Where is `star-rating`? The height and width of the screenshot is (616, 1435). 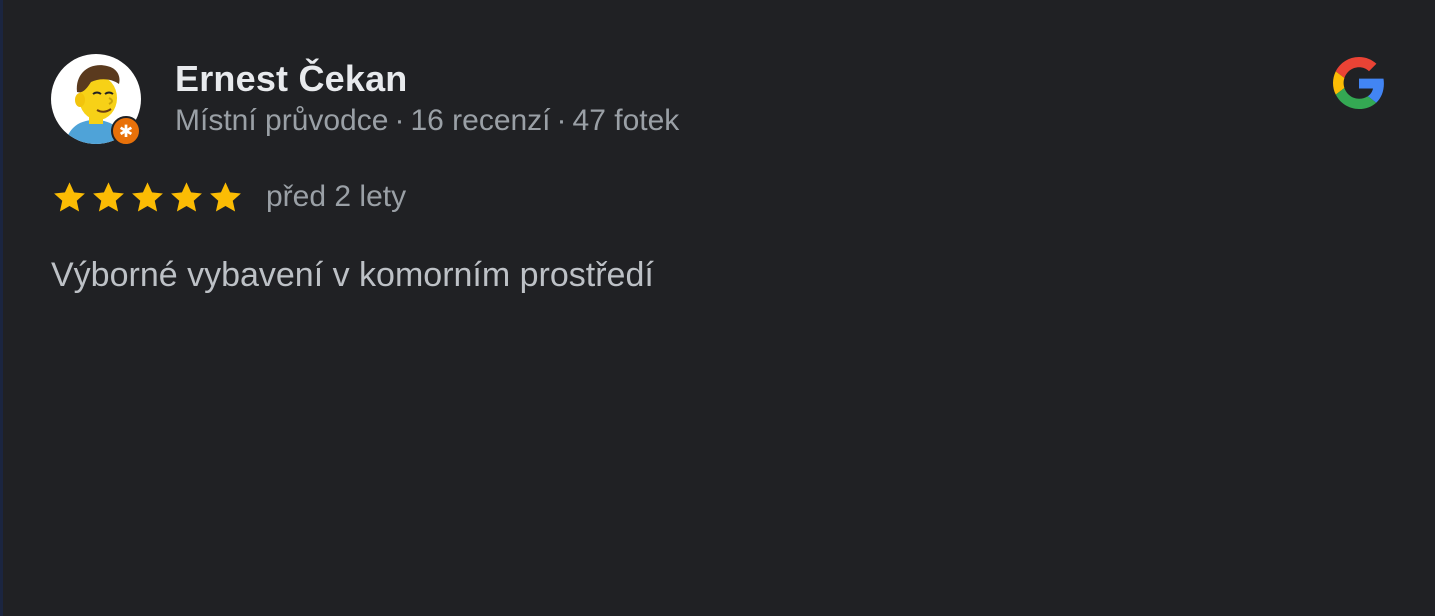 star-rating is located at coordinates (147, 197).